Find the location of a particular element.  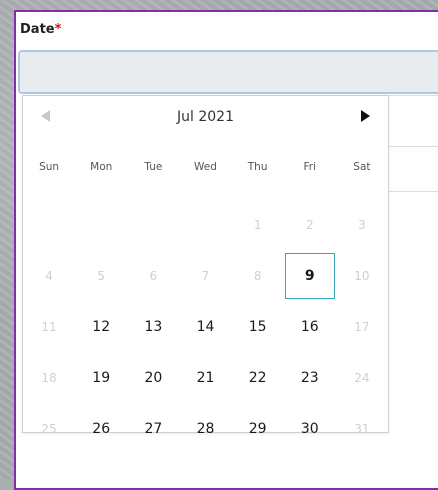

day-cell: 22 is located at coordinates (258, 377).